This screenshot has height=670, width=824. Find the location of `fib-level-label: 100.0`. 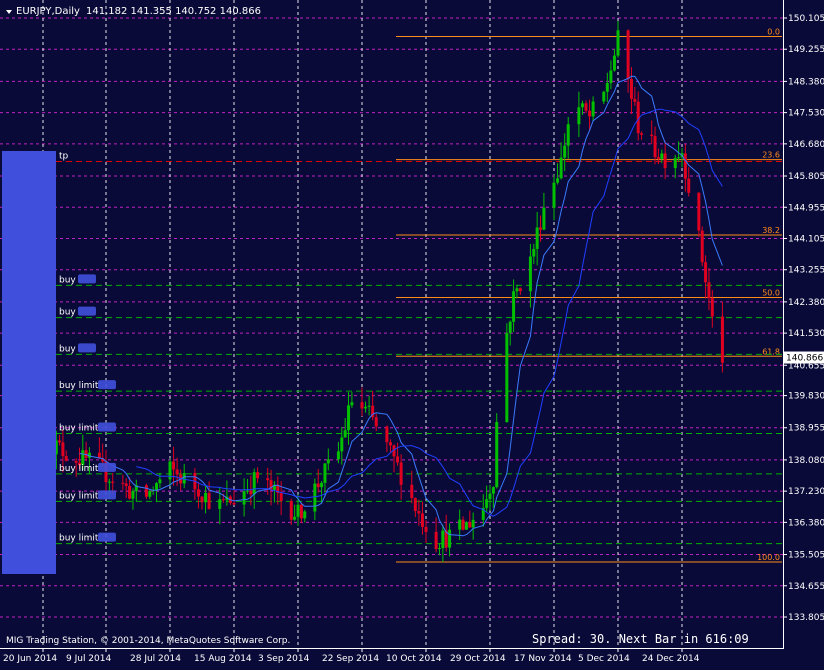

fib-level-label: 100.0 is located at coordinates (768, 557).